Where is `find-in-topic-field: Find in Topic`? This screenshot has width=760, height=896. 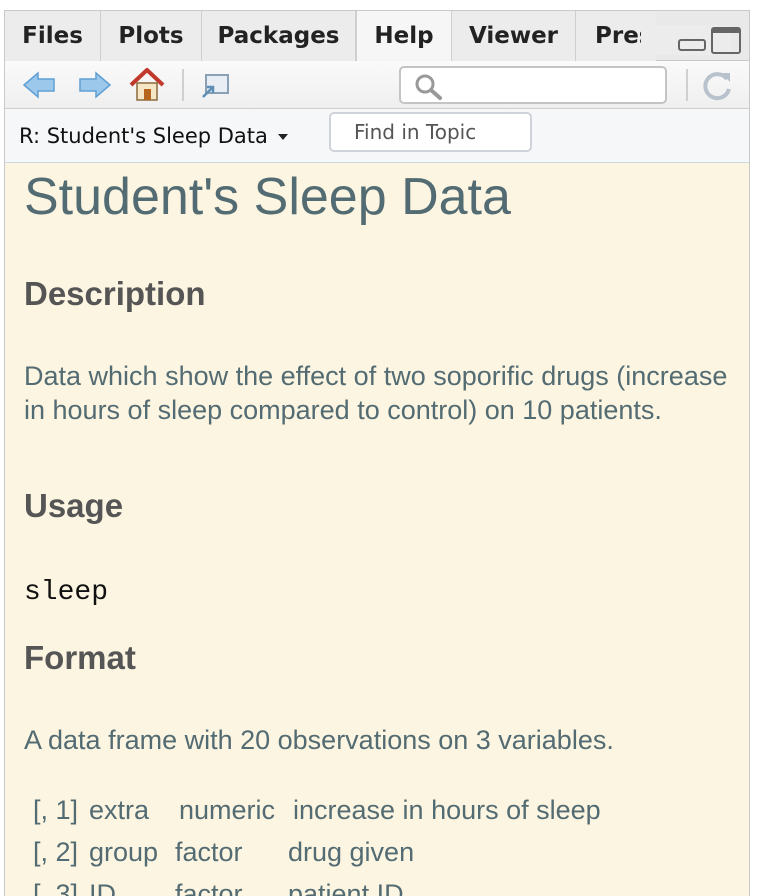 find-in-topic-field: Find in Topic is located at coordinates (430, 132).